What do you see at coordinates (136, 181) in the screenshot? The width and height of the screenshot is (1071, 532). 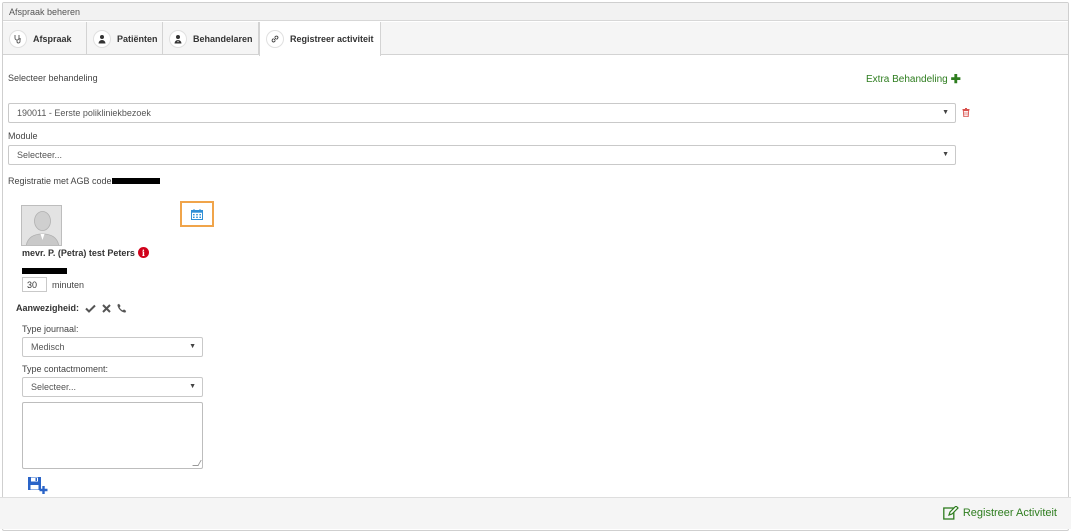 I see `agb-code-redacted` at bounding box center [136, 181].